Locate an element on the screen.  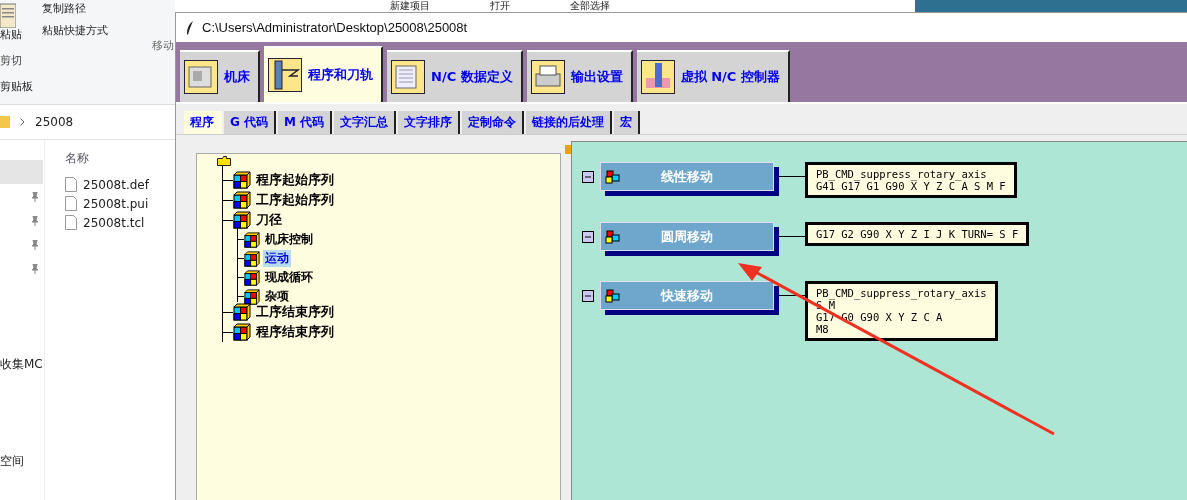
clipboard-icon is located at coordinates (8, 15).